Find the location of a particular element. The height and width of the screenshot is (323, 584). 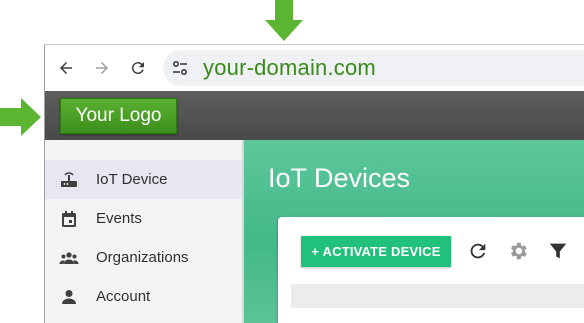

sidebar-item-label: Organizations is located at coordinates (142, 257).